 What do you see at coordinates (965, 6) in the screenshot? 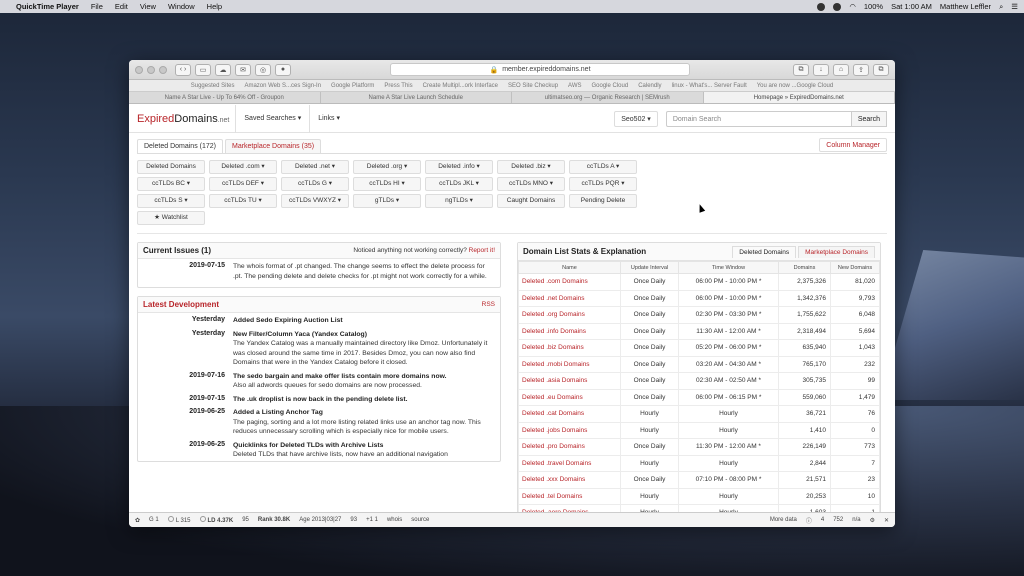
I see `user-name: Matthew Leffler` at bounding box center [965, 6].